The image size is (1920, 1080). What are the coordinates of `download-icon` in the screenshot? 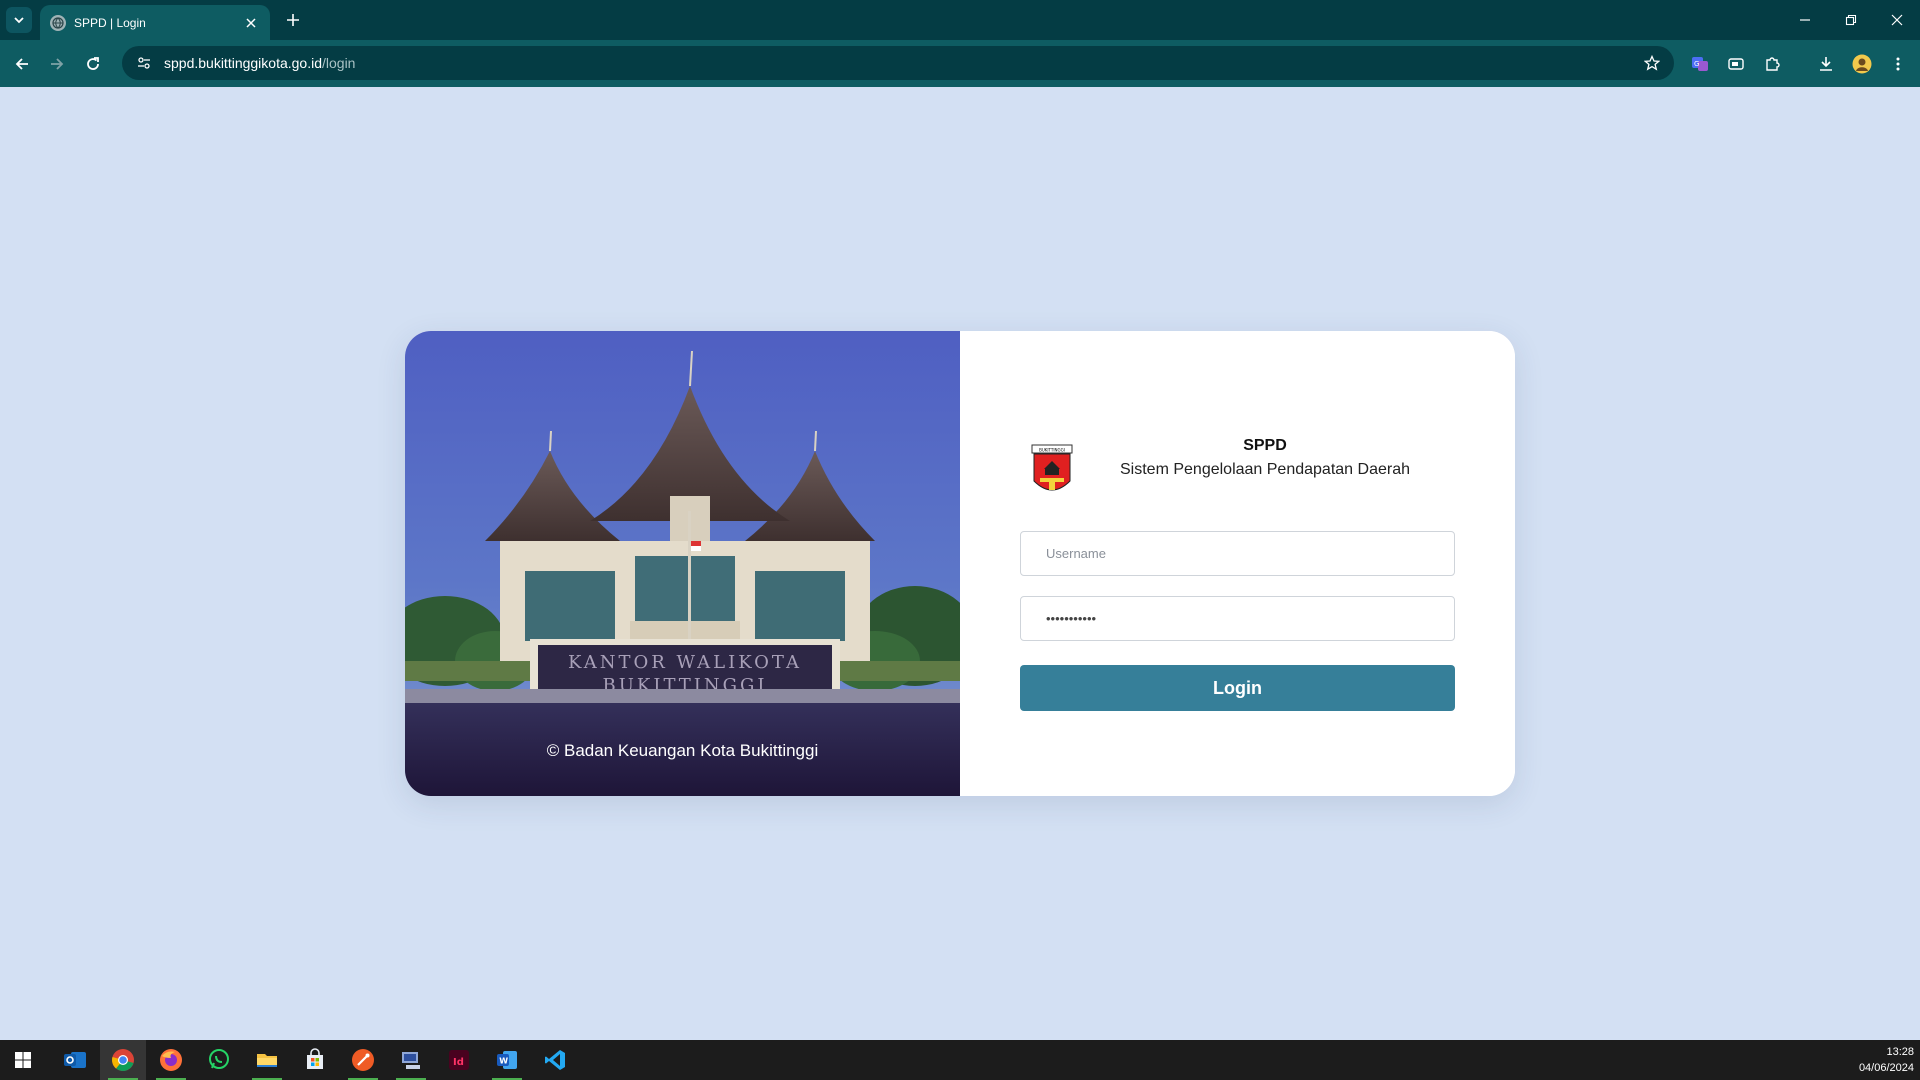 It's located at (1826, 64).